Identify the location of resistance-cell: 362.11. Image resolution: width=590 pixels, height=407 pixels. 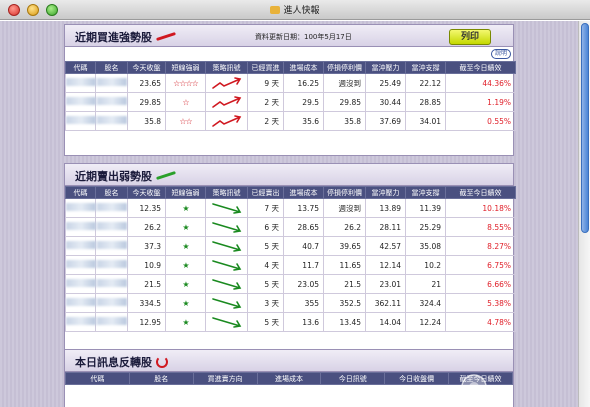
(385, 303).